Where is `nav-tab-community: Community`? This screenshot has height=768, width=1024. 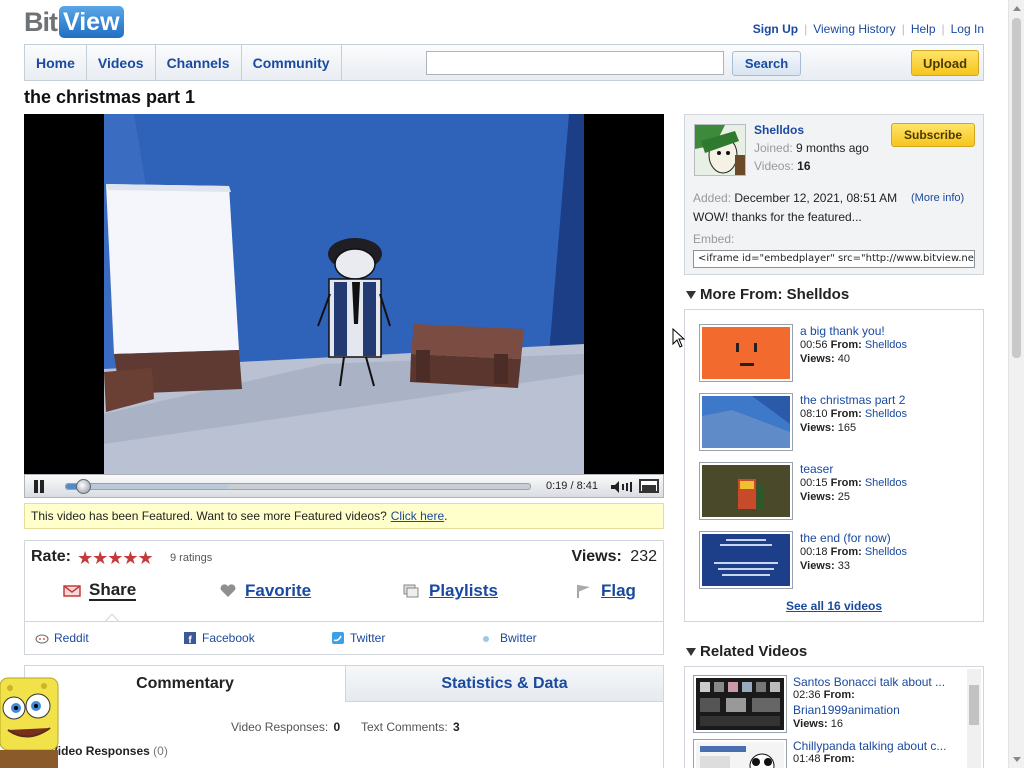 nav-tab-community: Community is located at coordinates (292, 62).